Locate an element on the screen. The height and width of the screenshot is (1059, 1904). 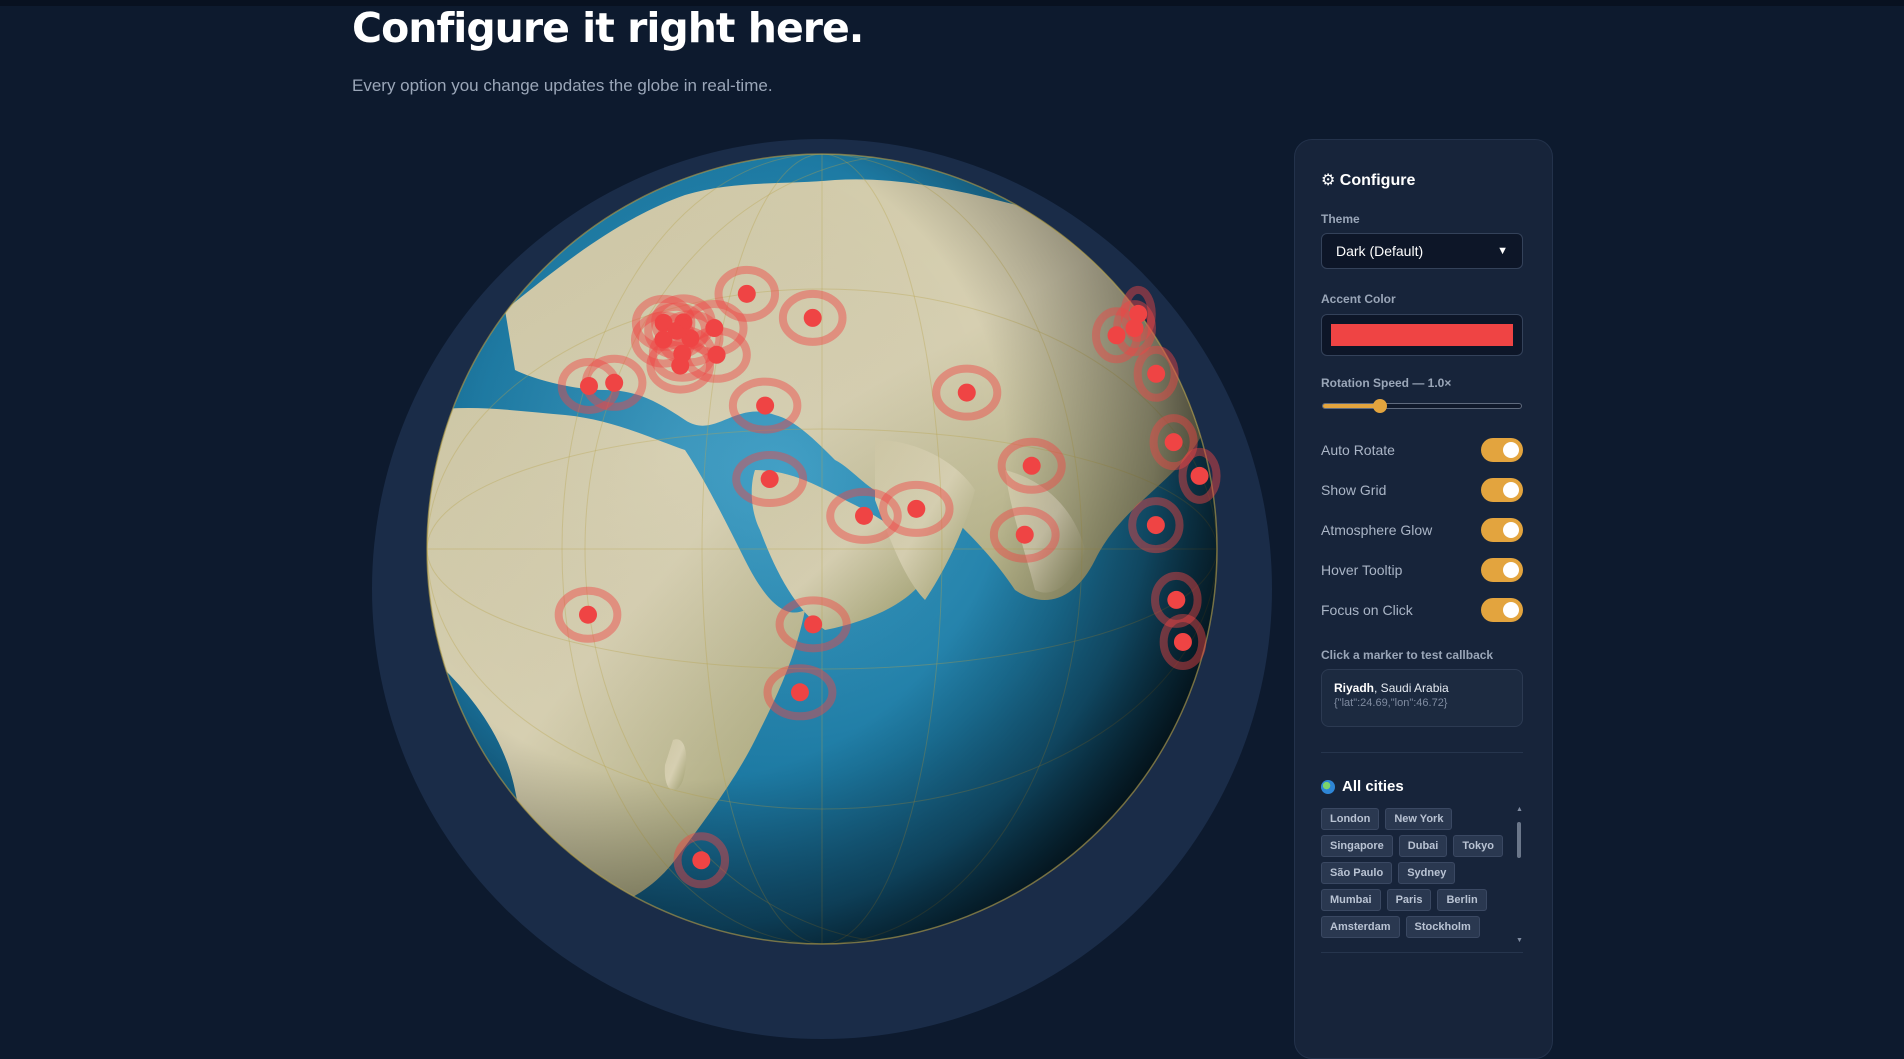
toggle-auto-rotate: Auto Rotate is located at coordinates (1422, 451).